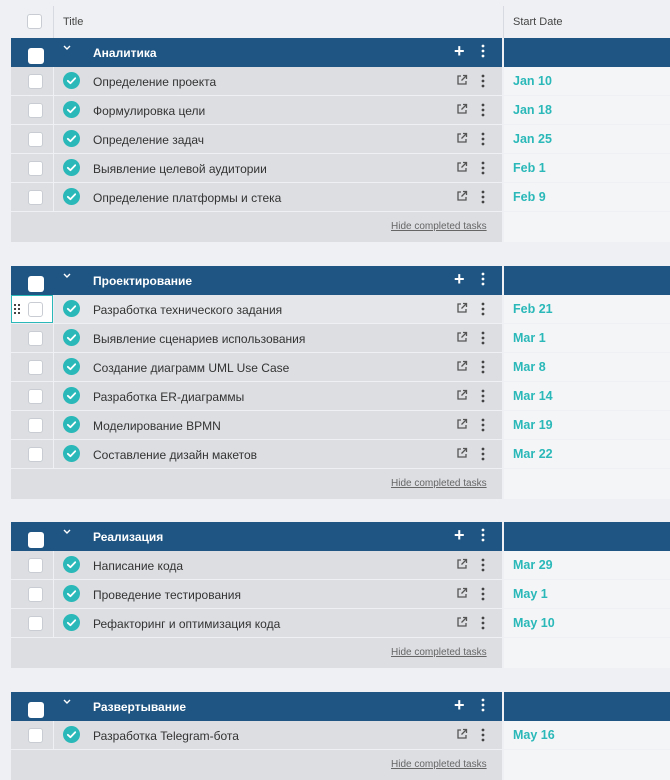 This screenshot has width=670, height=780. What do you see at coordinates (187, 198) in the screenshot?
I see `task-title: Определение платформы и стека` at bounding box center [187, 198].